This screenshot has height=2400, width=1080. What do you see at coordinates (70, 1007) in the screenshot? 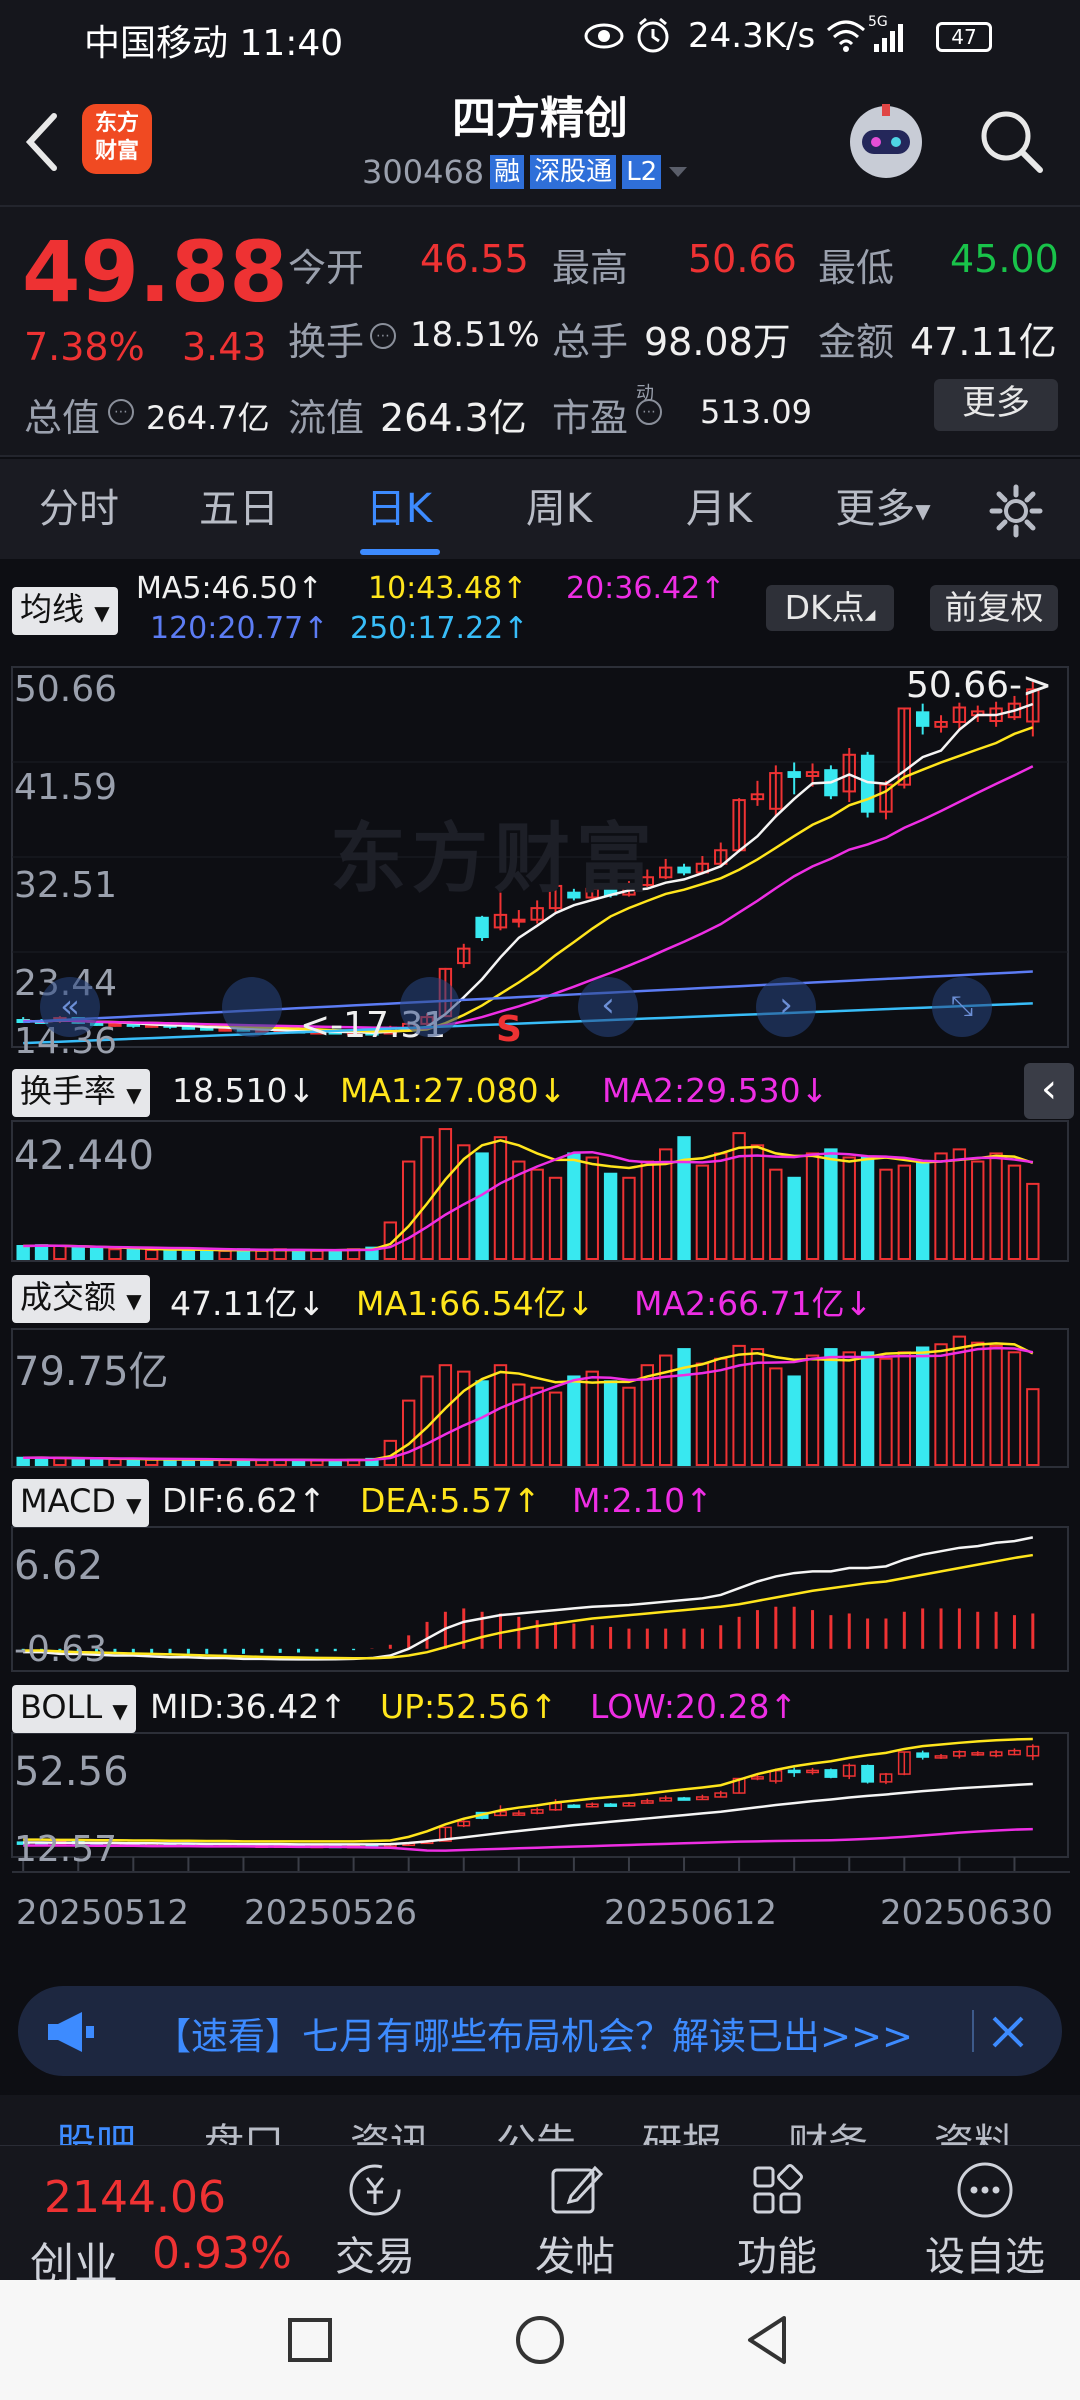
I see `scroll-left-far-icon: «` at bounding box center [70, 1007].